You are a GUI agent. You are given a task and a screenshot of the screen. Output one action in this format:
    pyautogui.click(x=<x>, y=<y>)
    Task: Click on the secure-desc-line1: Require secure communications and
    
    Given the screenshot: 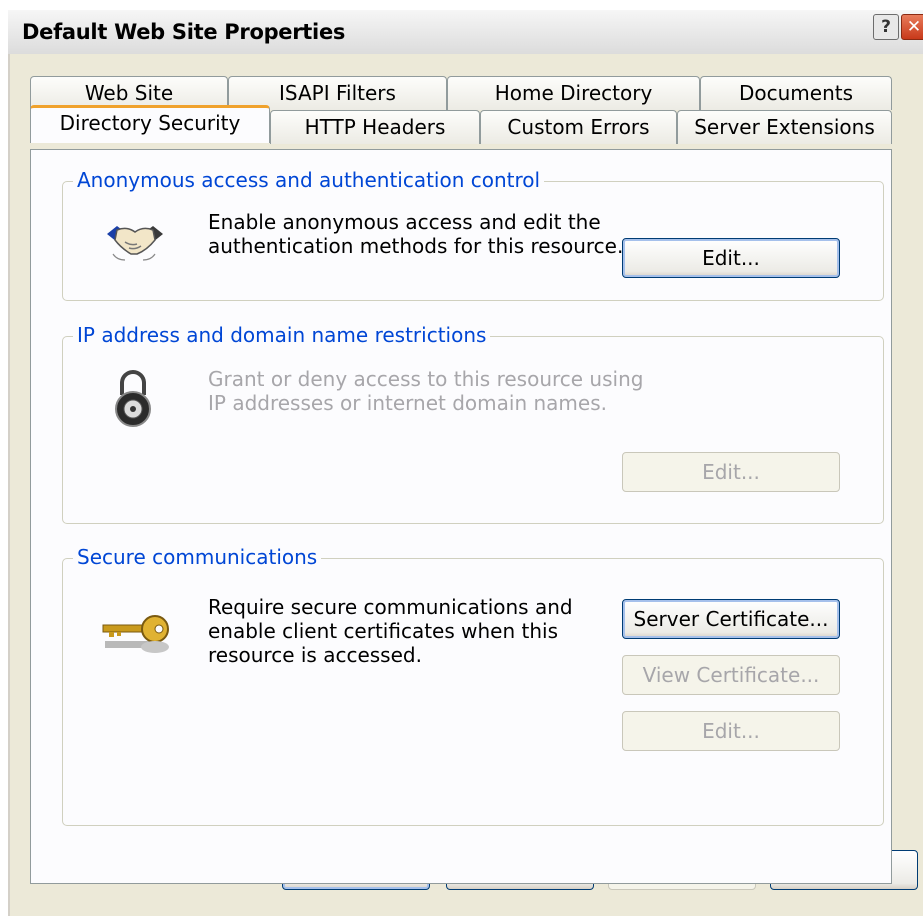 What is the action you would take?
    pyautogui.click(x=390, y=607)
    